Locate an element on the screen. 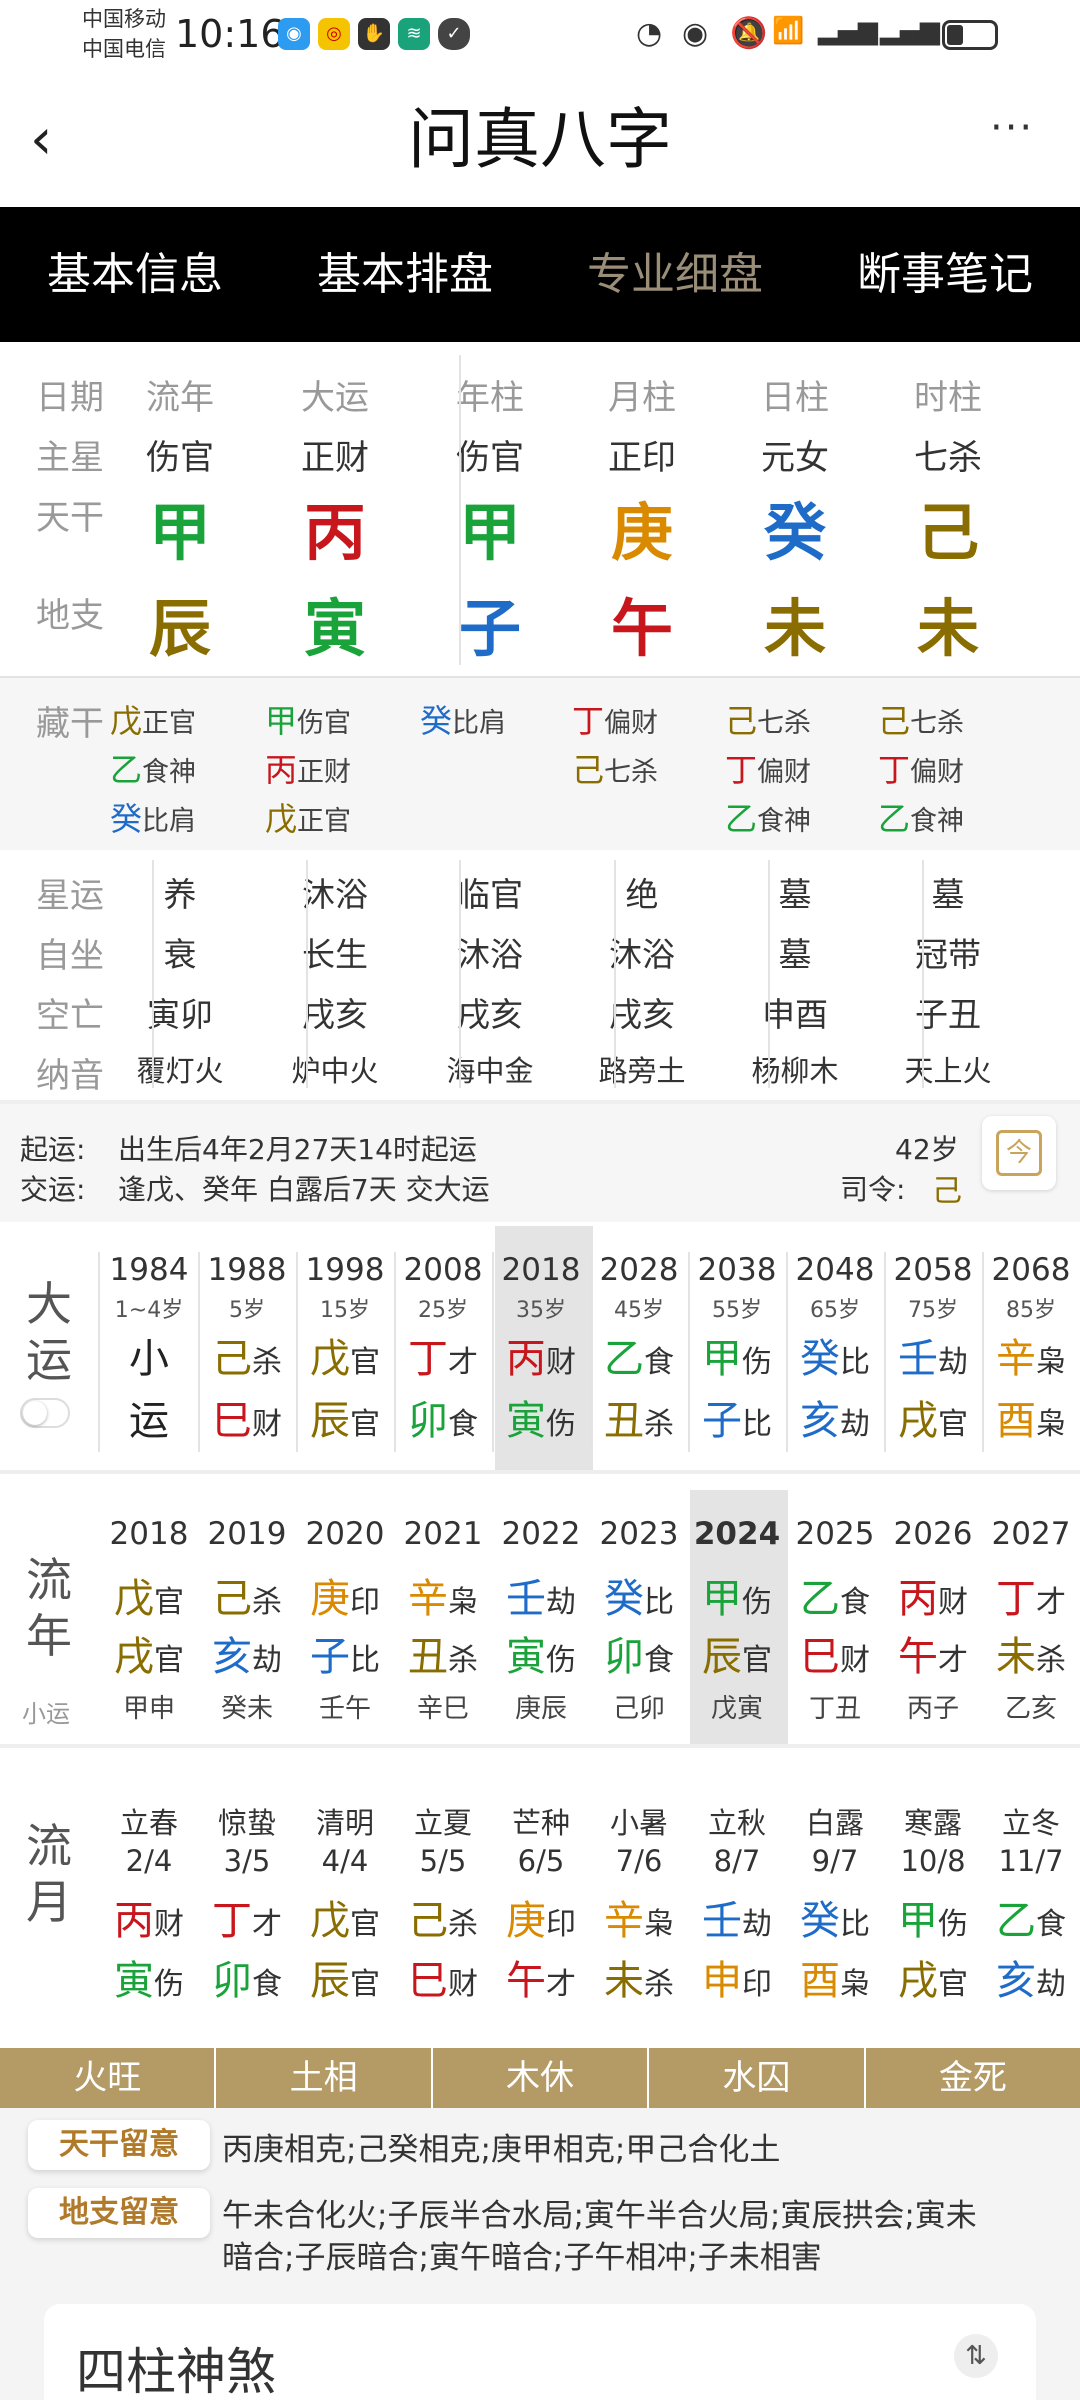  liunian-char: 丑 is located at coordinates (428, 1657).